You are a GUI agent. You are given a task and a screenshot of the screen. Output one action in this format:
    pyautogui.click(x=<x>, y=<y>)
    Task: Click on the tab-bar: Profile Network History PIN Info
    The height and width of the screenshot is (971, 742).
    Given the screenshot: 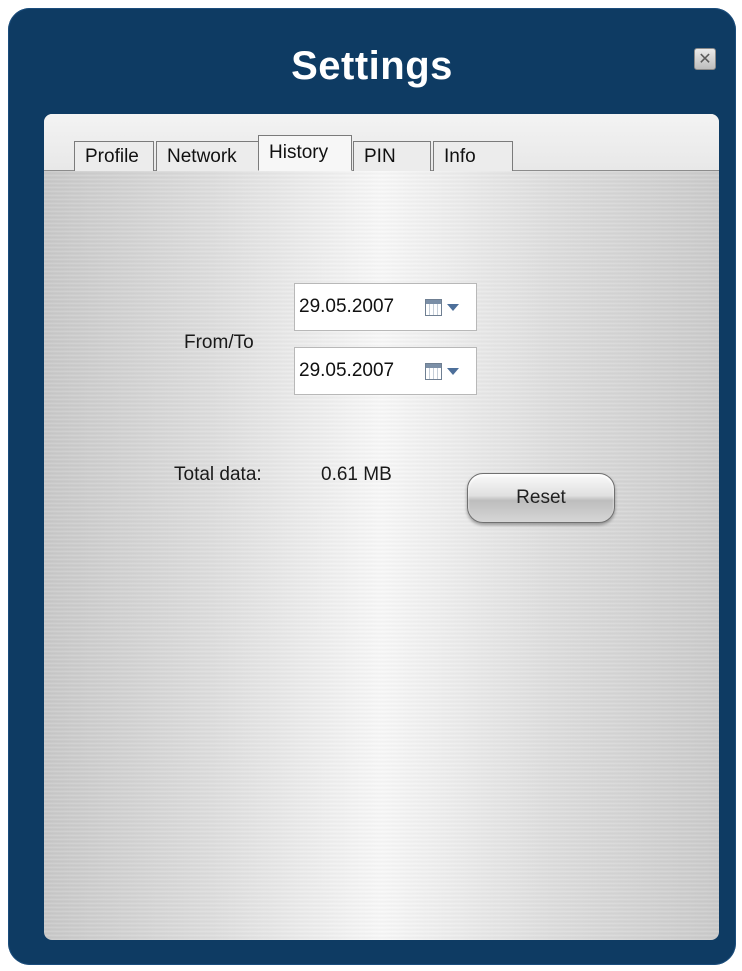 What is the action you would take?
    pyautogui.click(x=381, y=142)
    